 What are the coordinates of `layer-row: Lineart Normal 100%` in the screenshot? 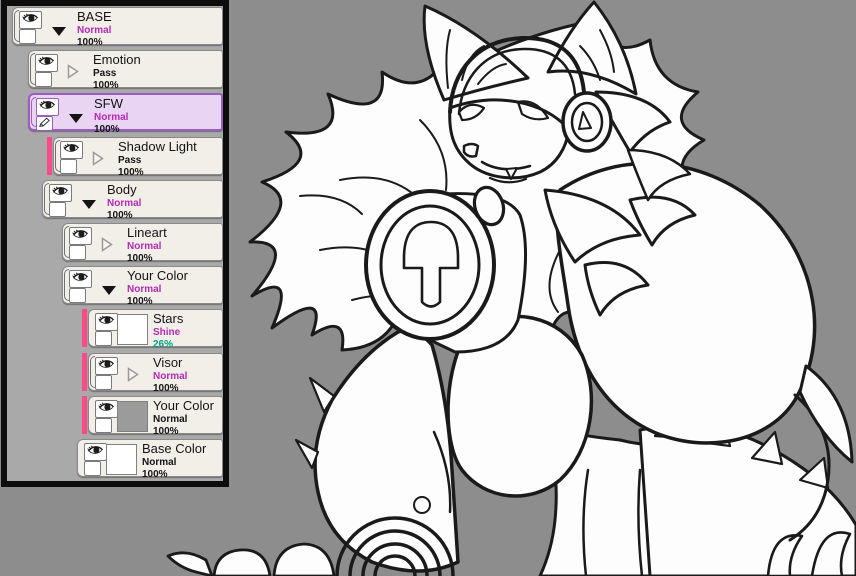 It's located at (142, 244).